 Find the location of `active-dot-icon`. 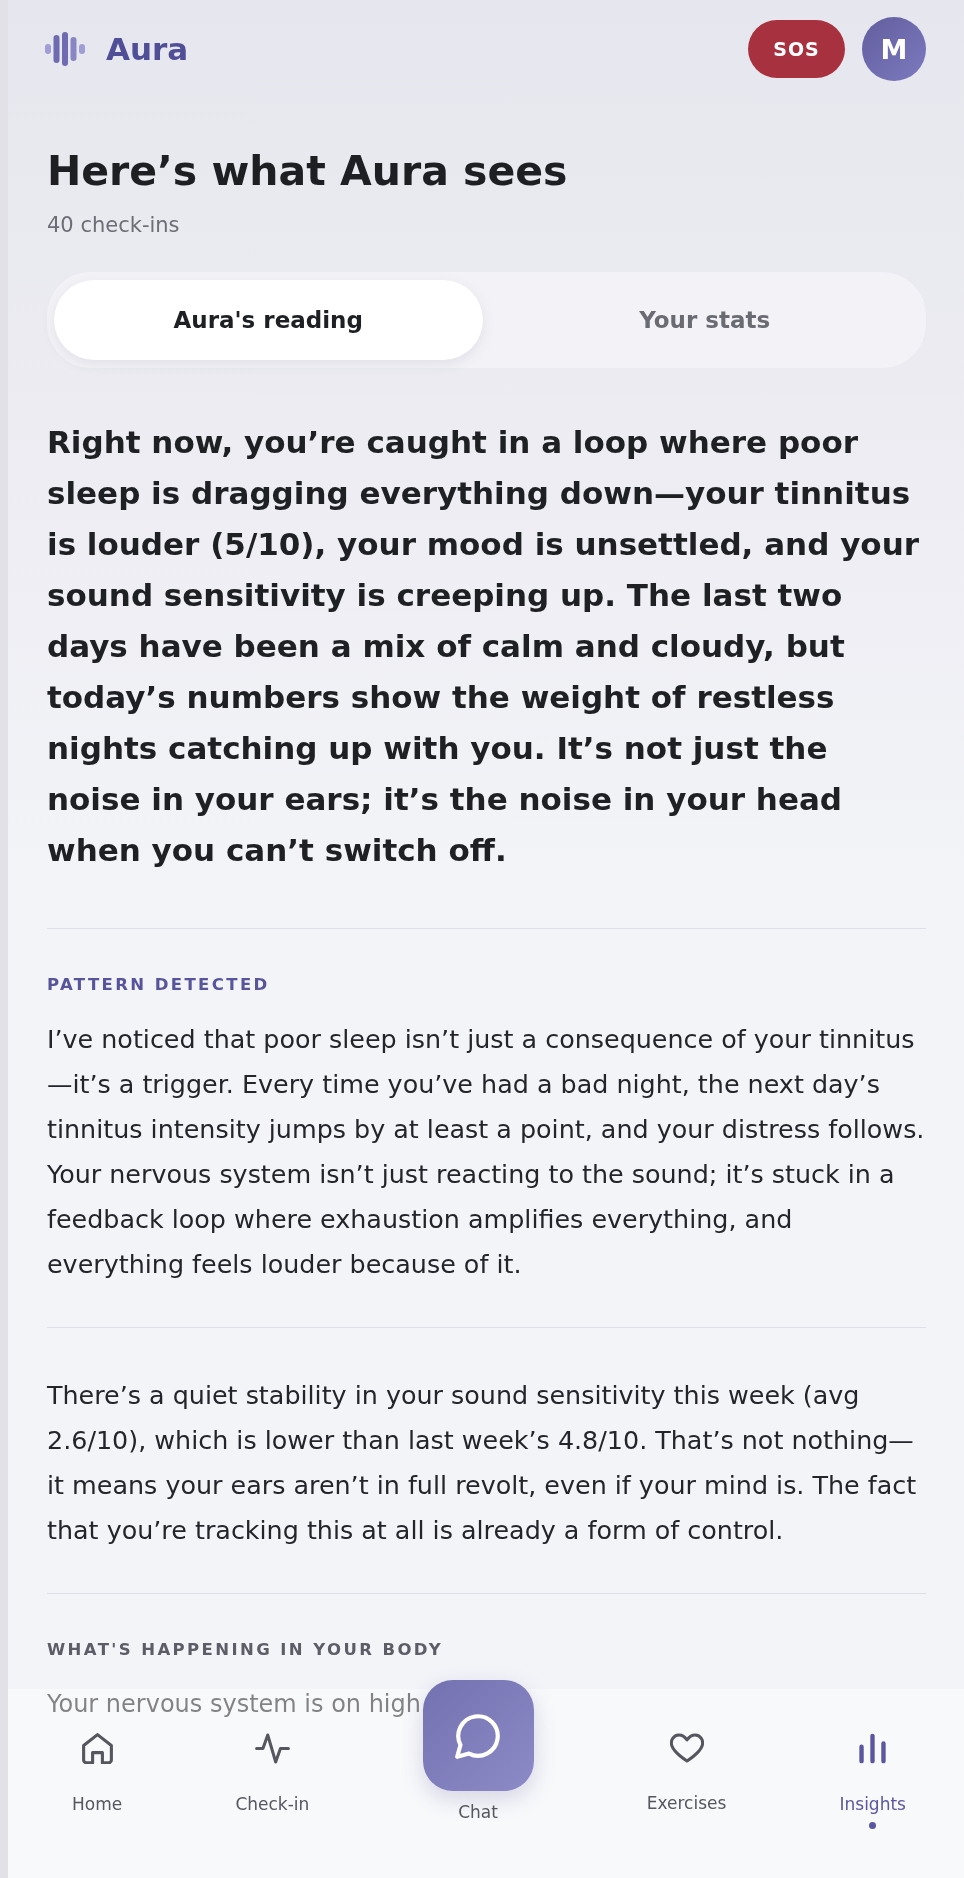

active-dot-icon is located at coordinates (873, 1825).